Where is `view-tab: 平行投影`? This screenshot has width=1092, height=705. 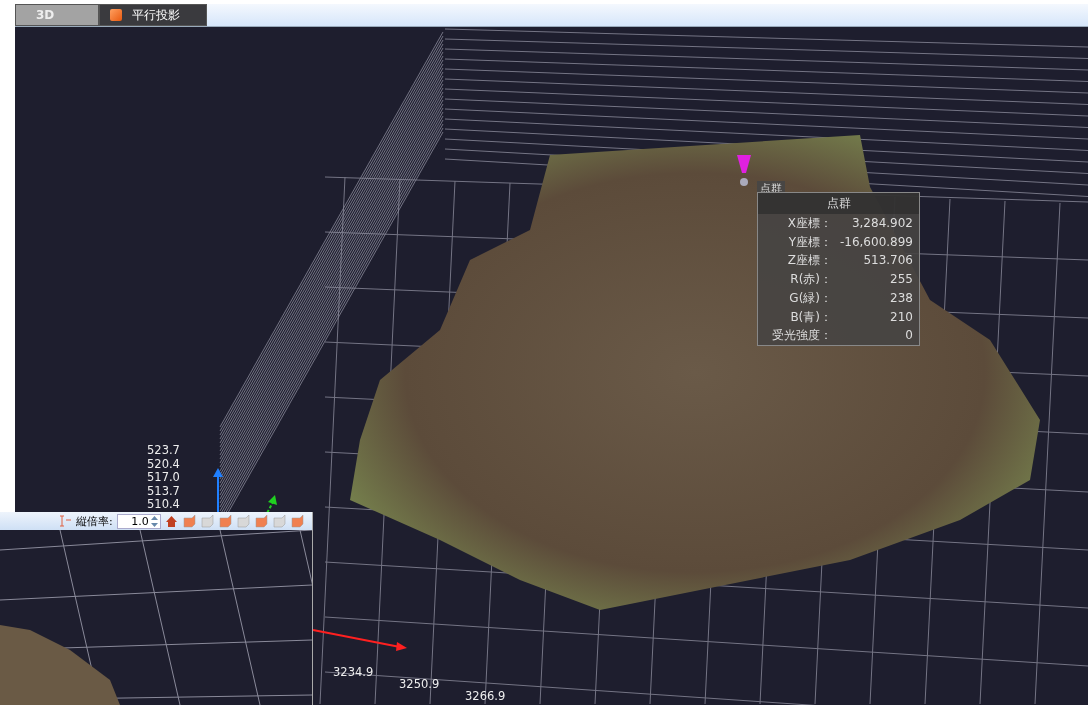 view-tab: 平行投影 is located at coordinates (153, 15).